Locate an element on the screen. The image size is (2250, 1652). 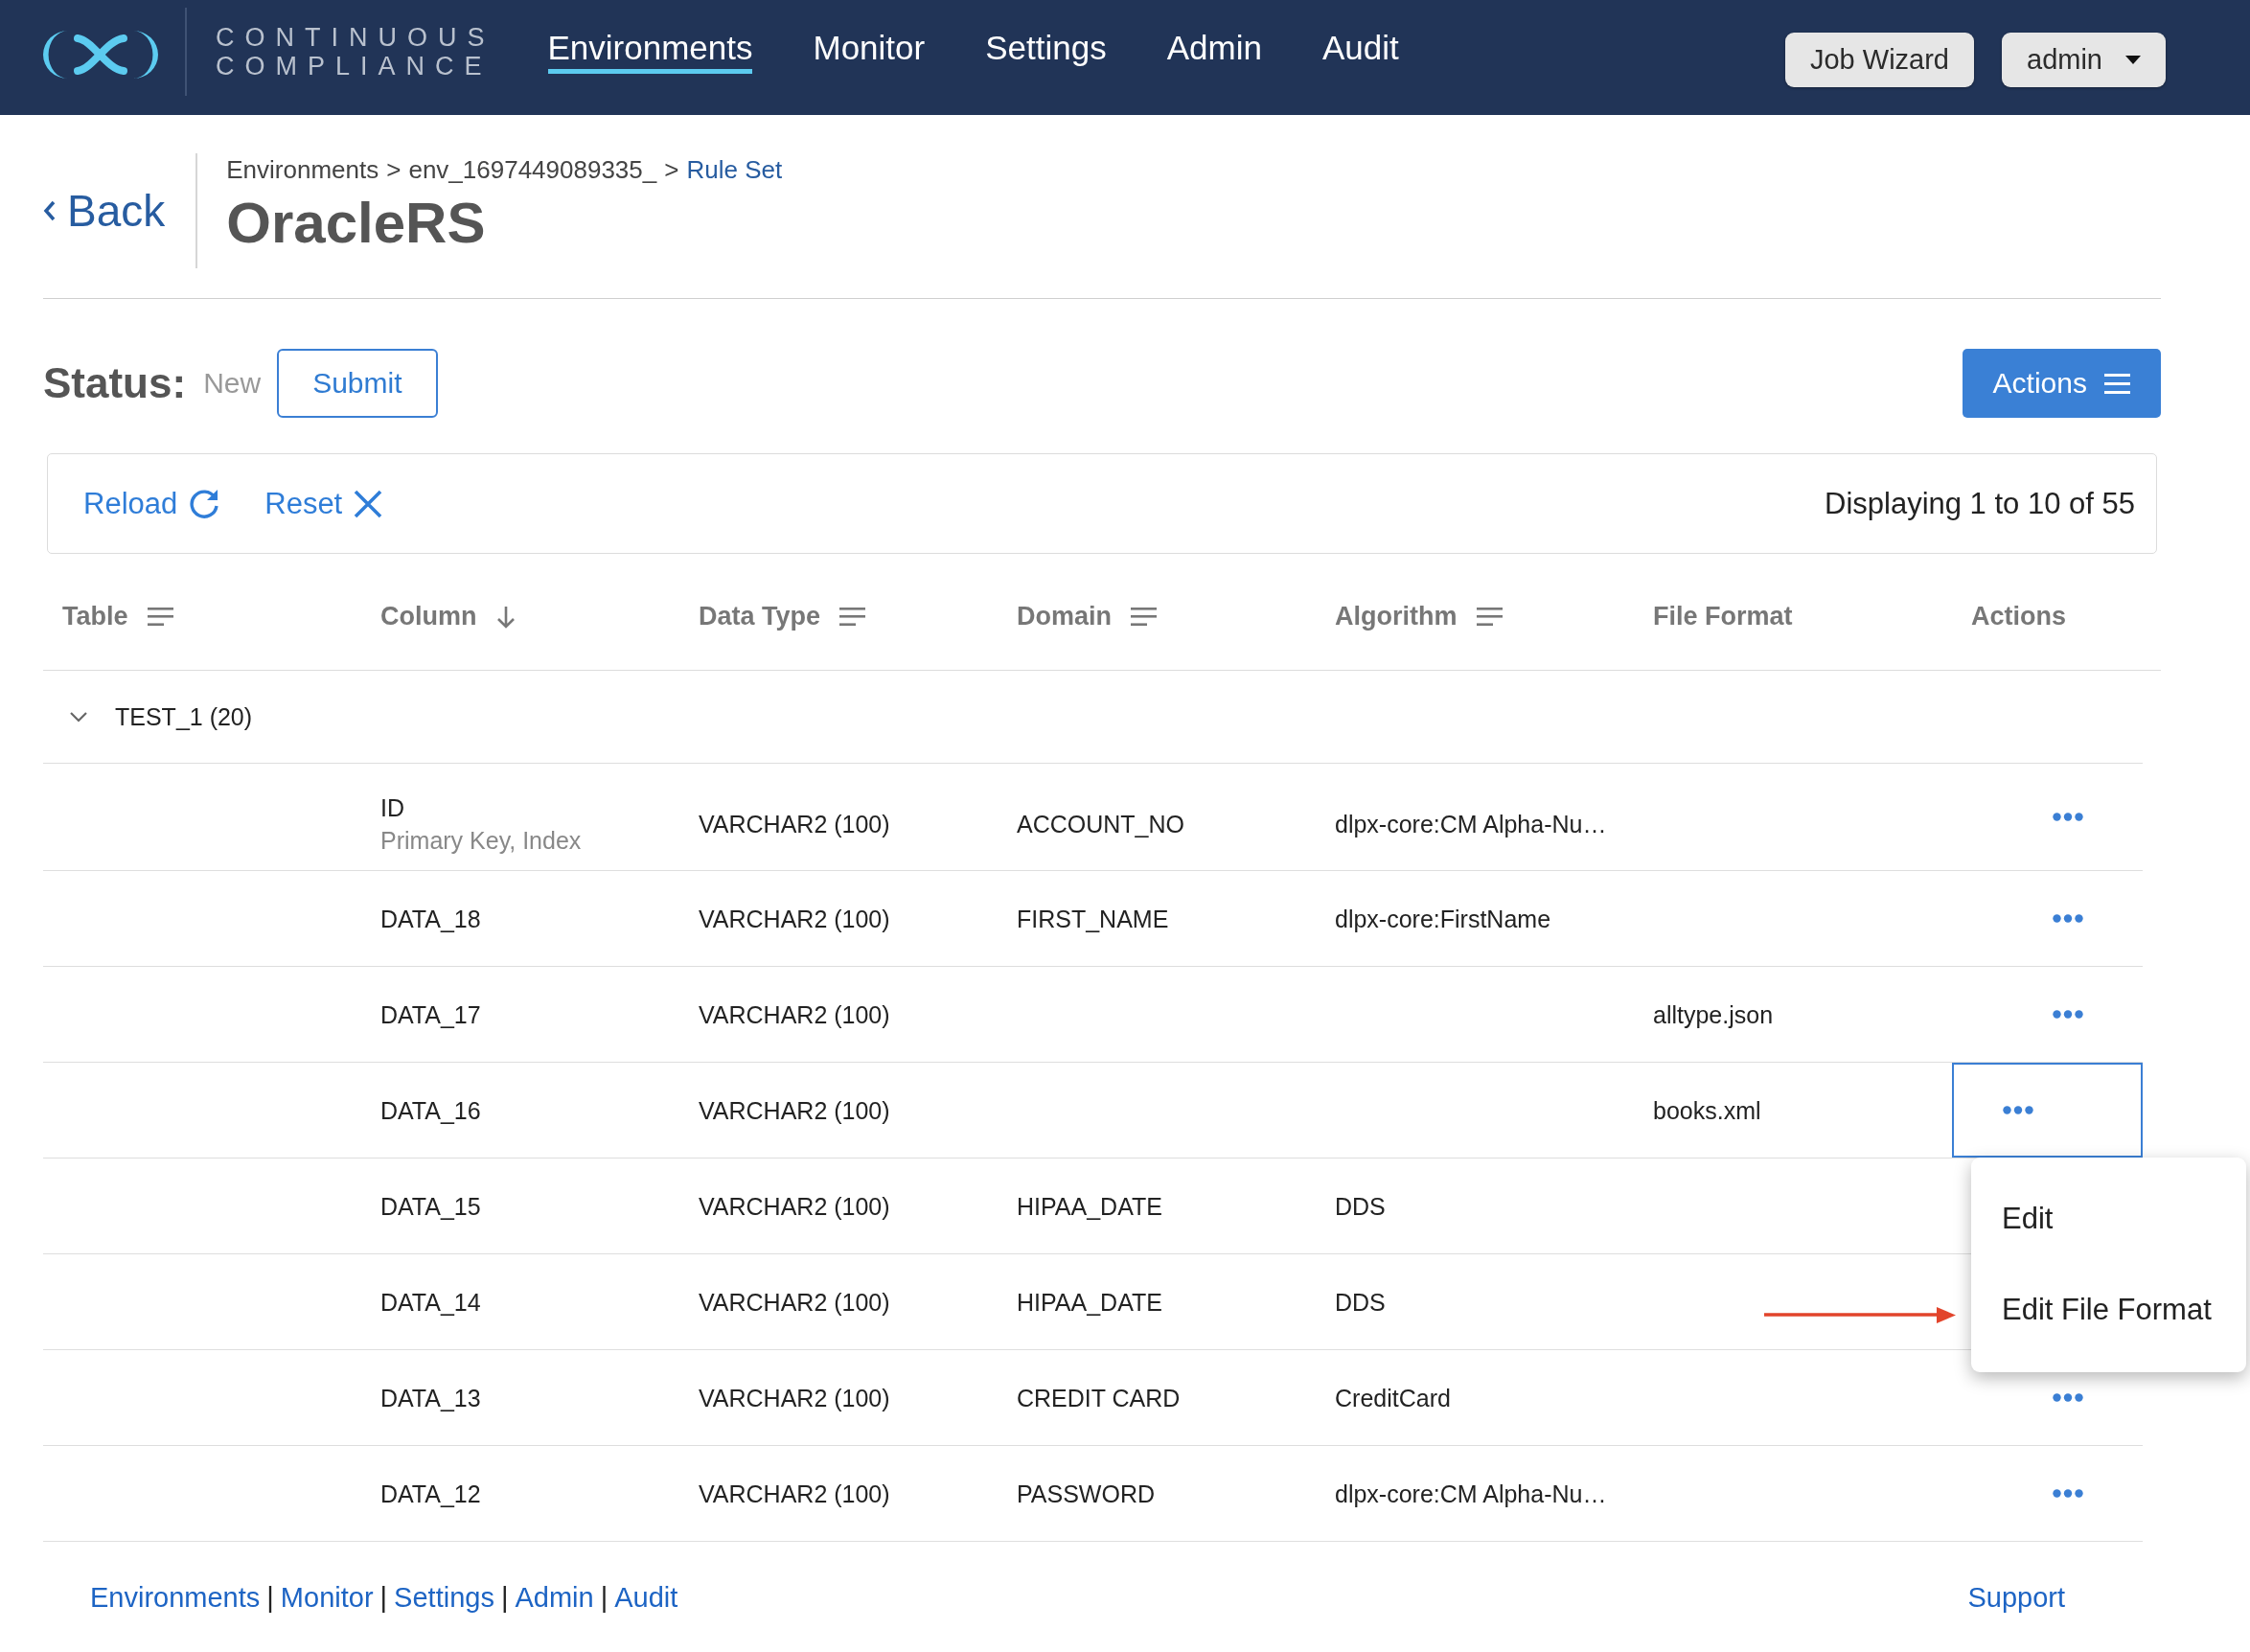
table-cell-text: DATA_18 is located at coordinates (431, 919).